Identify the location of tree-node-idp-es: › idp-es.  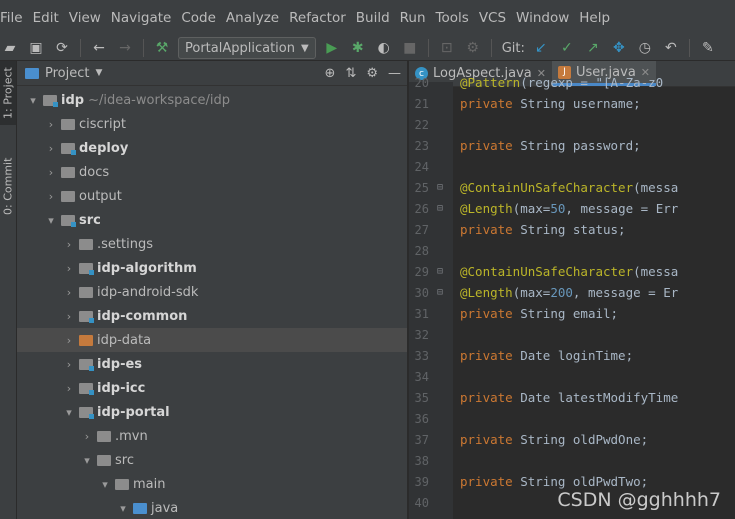
(212, 364).